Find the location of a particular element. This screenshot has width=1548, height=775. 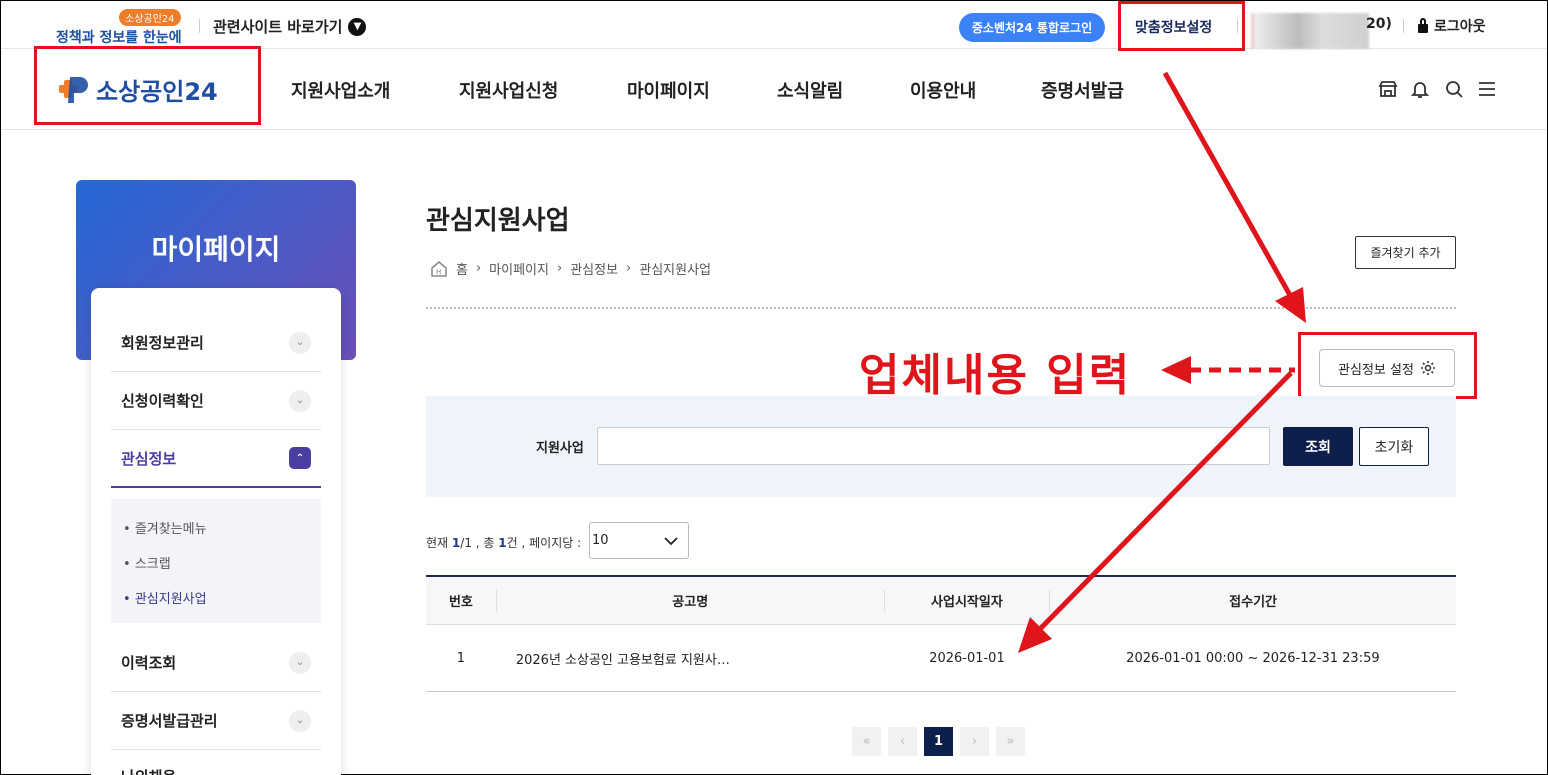

sidebar-title: 마이페이지 is located at coordinates (216, 249).